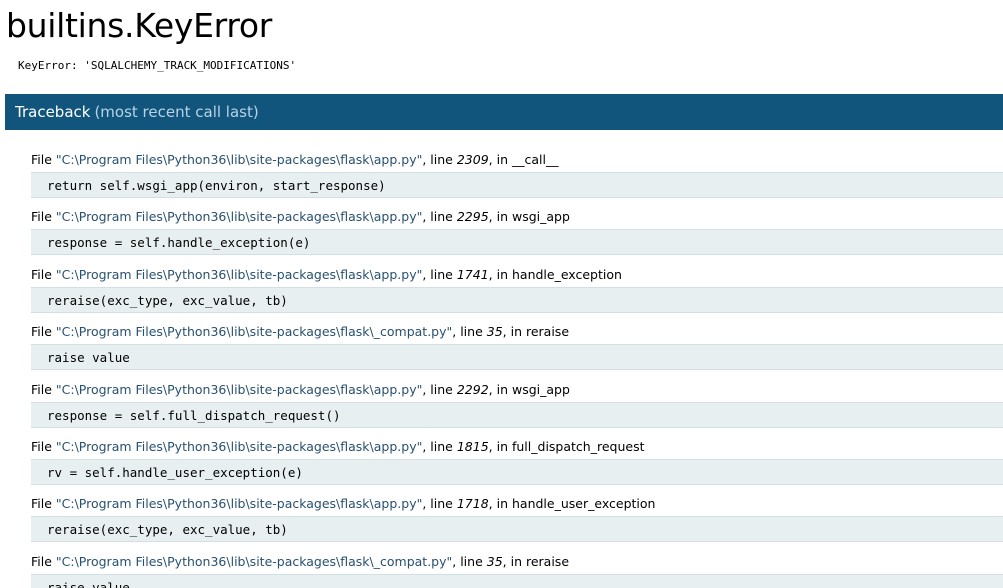 This screenshot has width=1003, height=588. What do you see at coordinates (504, 112) in the screenshot?
I see `traceback-header: Traceback (most recent call last)` at bounding box center [504, 112].